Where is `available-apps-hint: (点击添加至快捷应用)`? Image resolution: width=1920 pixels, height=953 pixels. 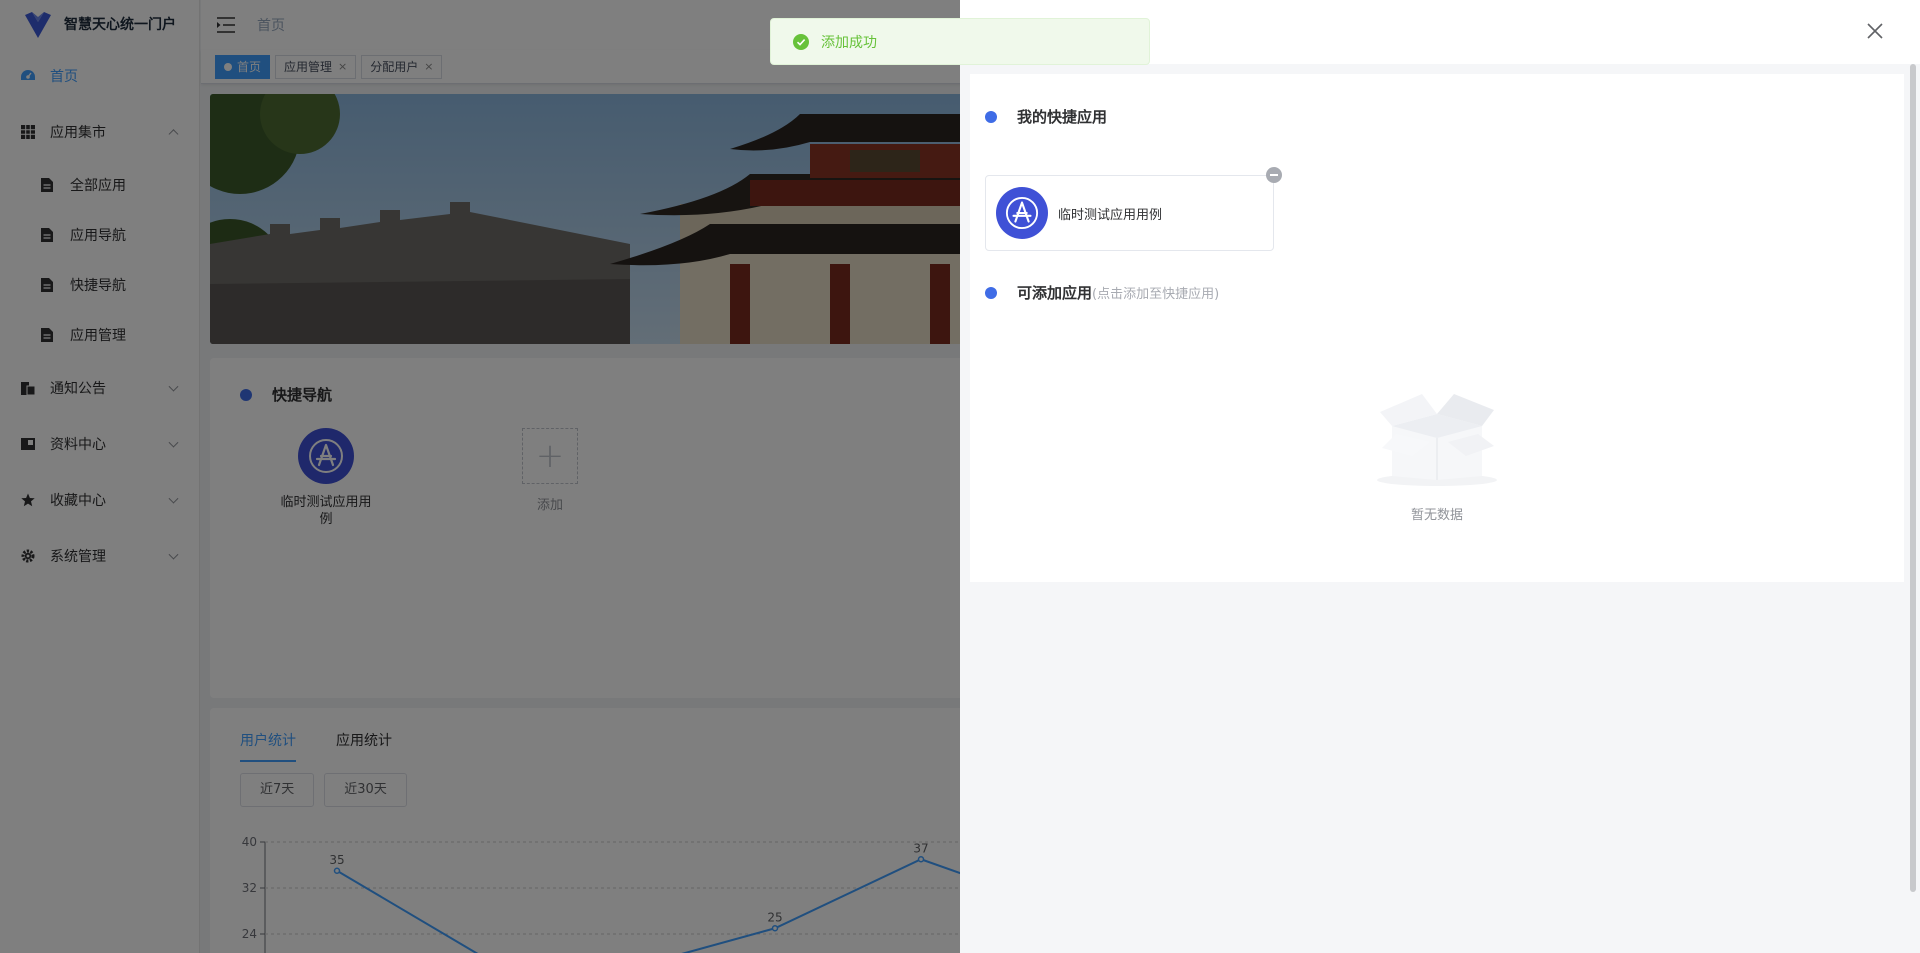 available-apps-hint: (点击添加至快捷应用) is located at coordinates (1156, 294).